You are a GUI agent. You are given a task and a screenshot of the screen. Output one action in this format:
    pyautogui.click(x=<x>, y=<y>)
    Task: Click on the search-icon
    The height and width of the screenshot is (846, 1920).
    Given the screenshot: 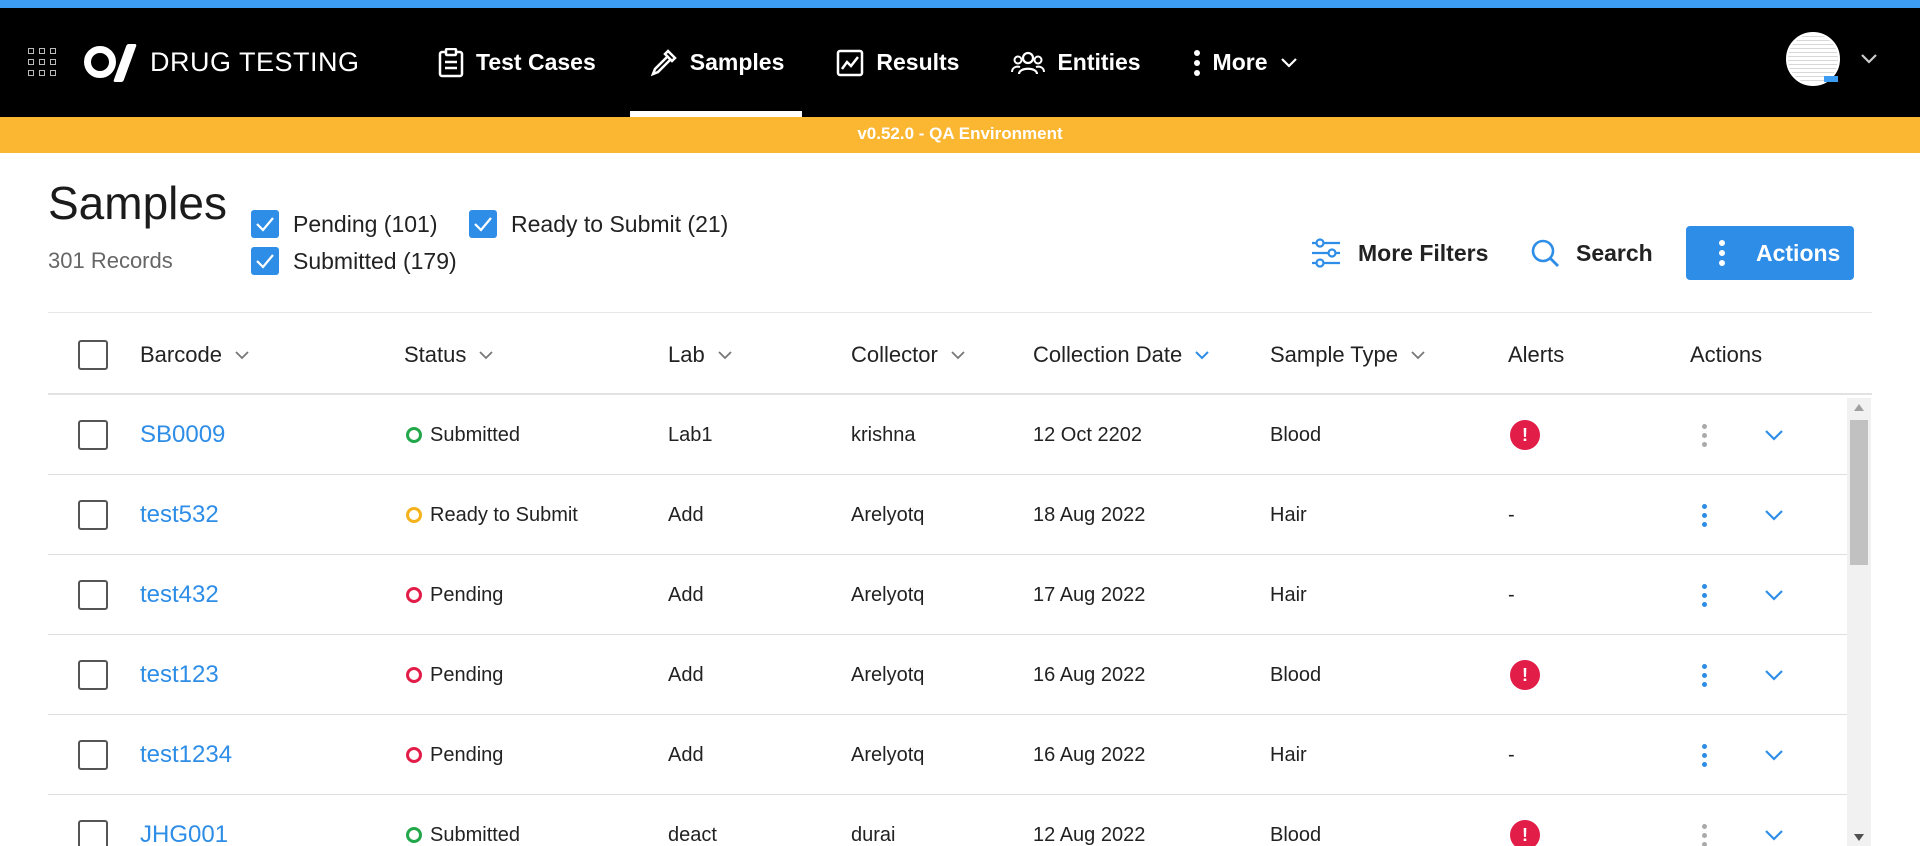 What is the action you would take?
    pyautogui.click(x=1545, y=253)
    